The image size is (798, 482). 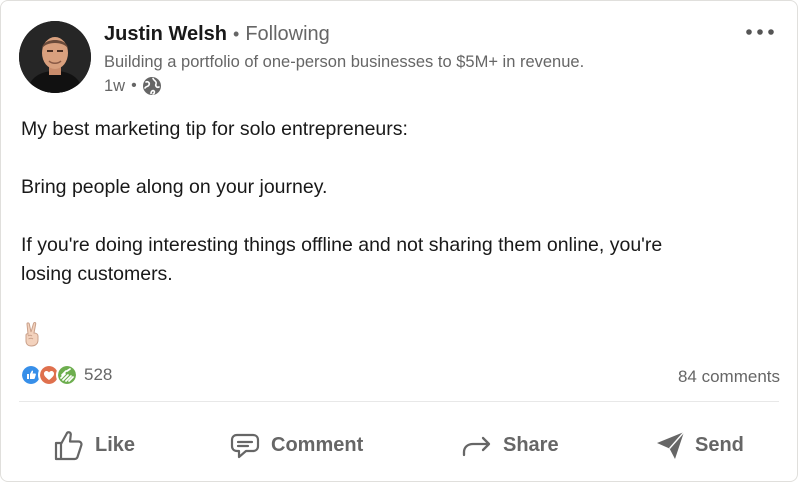 I want to click on send-label: Send, so click(x=719, y=444).